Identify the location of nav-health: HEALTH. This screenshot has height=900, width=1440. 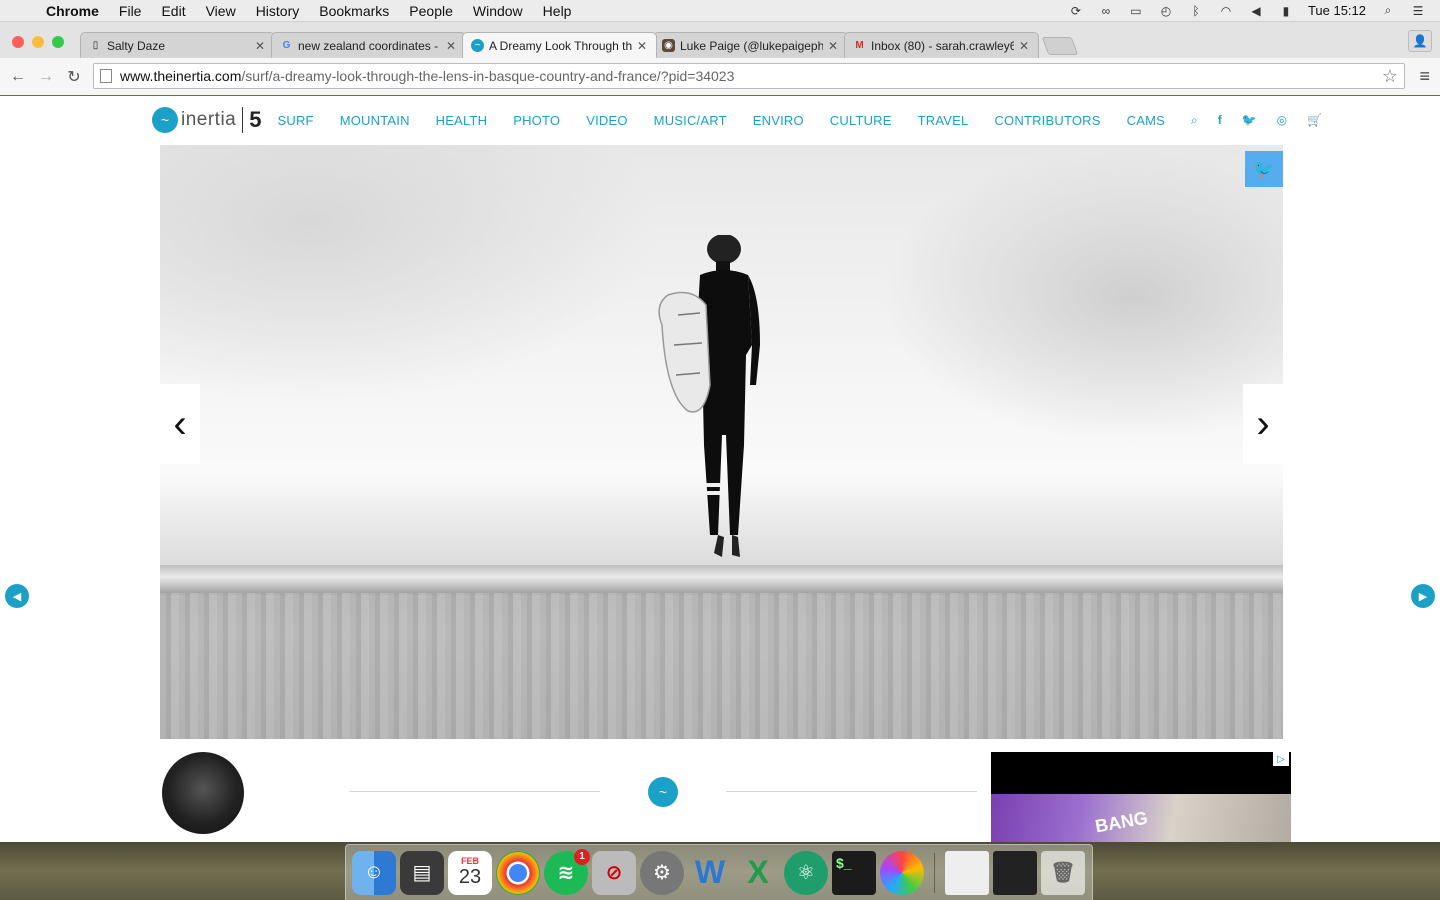
(462, 120).